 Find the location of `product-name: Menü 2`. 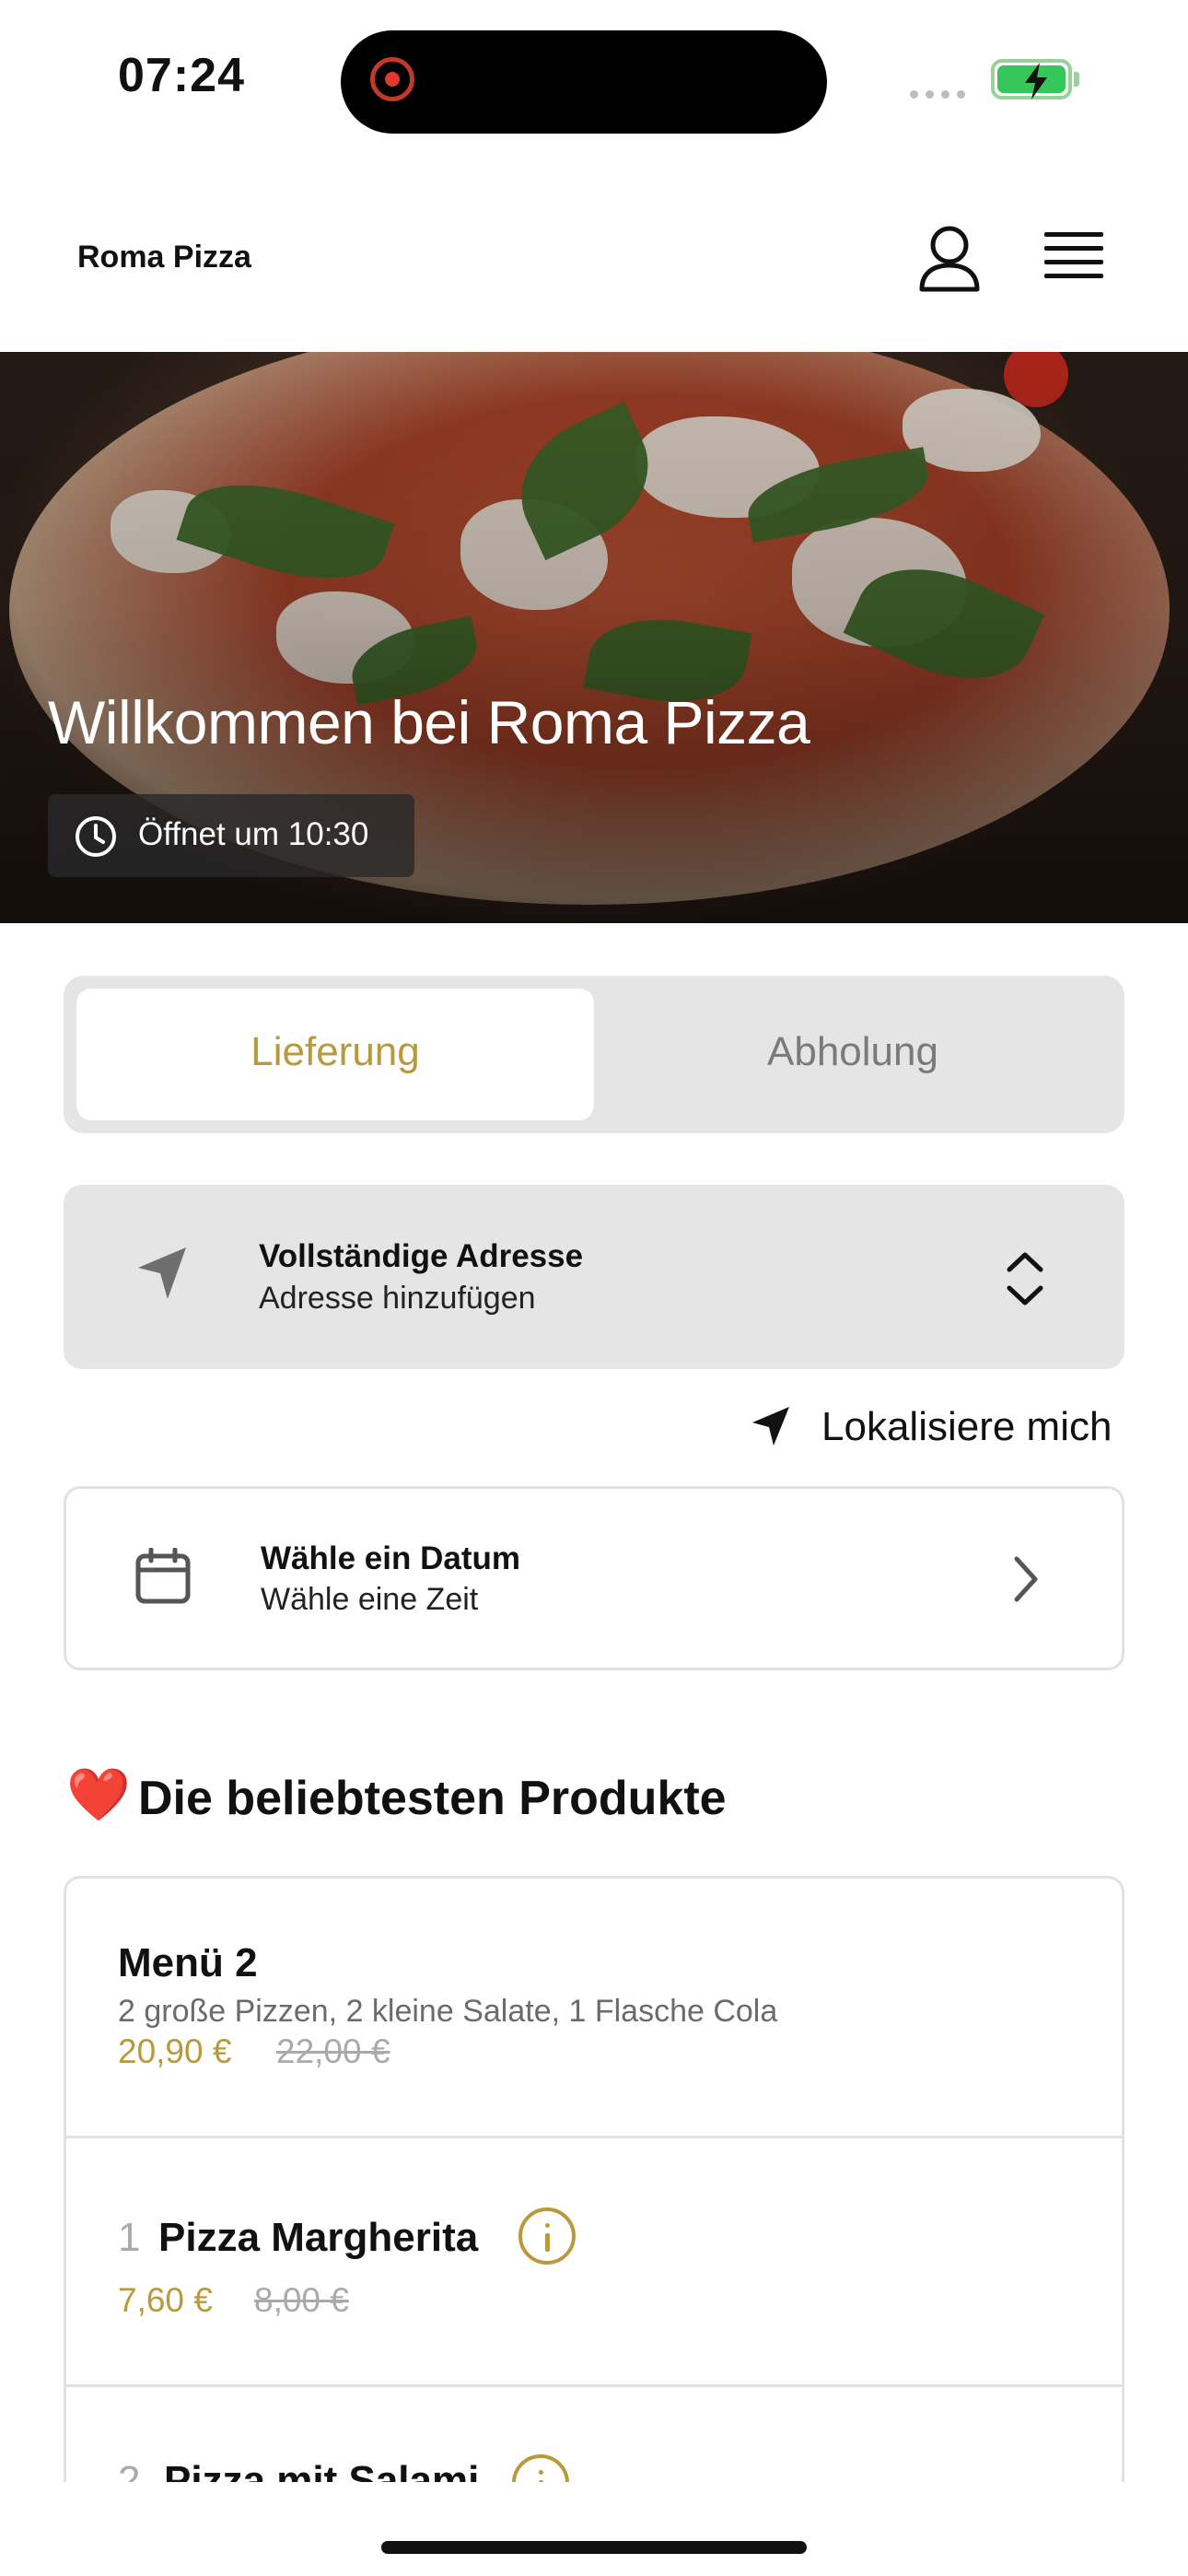

product-name: Menü 2 is located at coordinates (188, 1963).